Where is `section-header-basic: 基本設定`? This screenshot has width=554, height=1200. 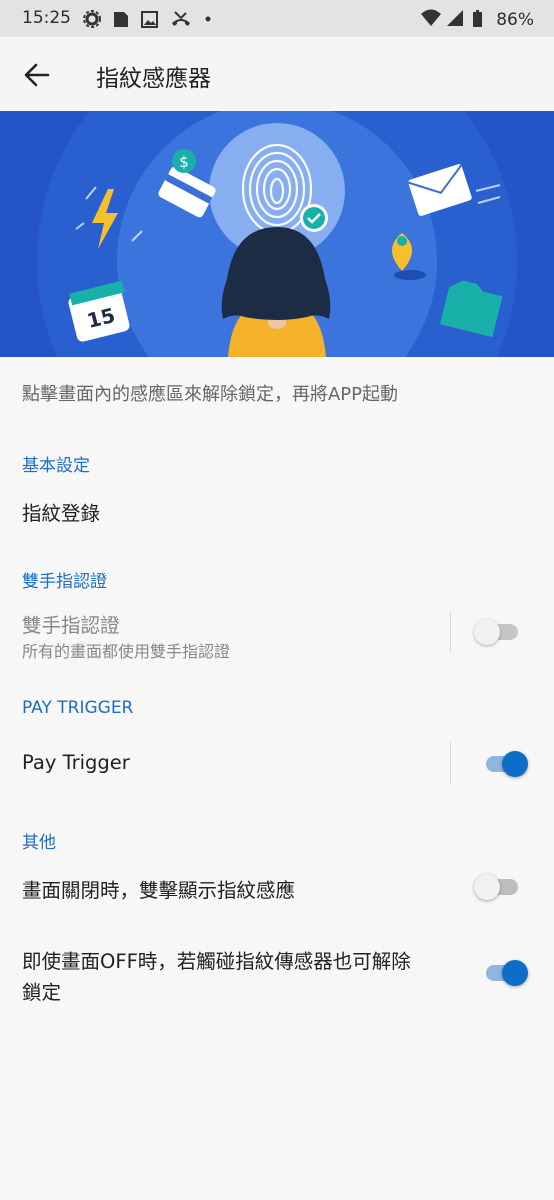 section-header-basic: 基本設定 is located at coordinates (56, 466).